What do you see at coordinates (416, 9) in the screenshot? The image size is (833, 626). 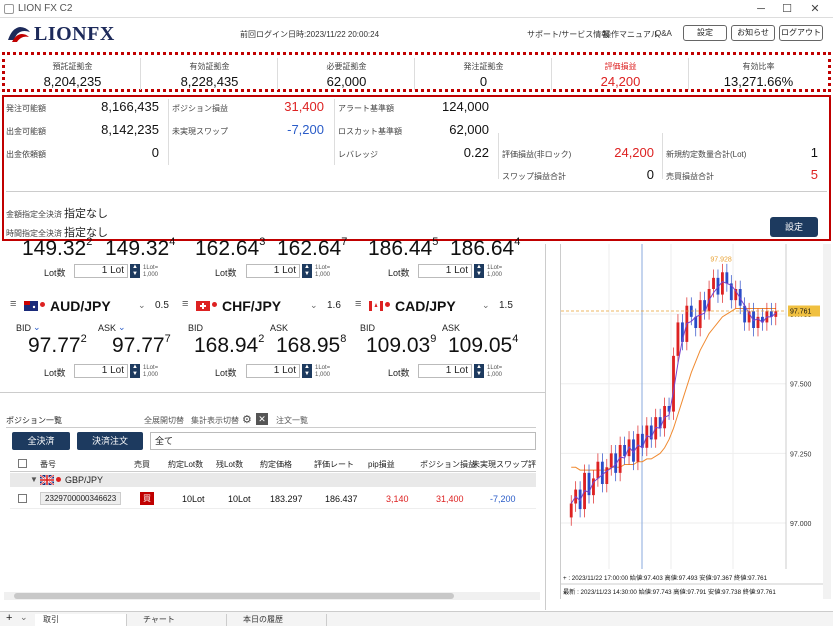 I see `window-titlebar: LION FX C2 ─ ☐ ✕` at bounding box center [416, 9].